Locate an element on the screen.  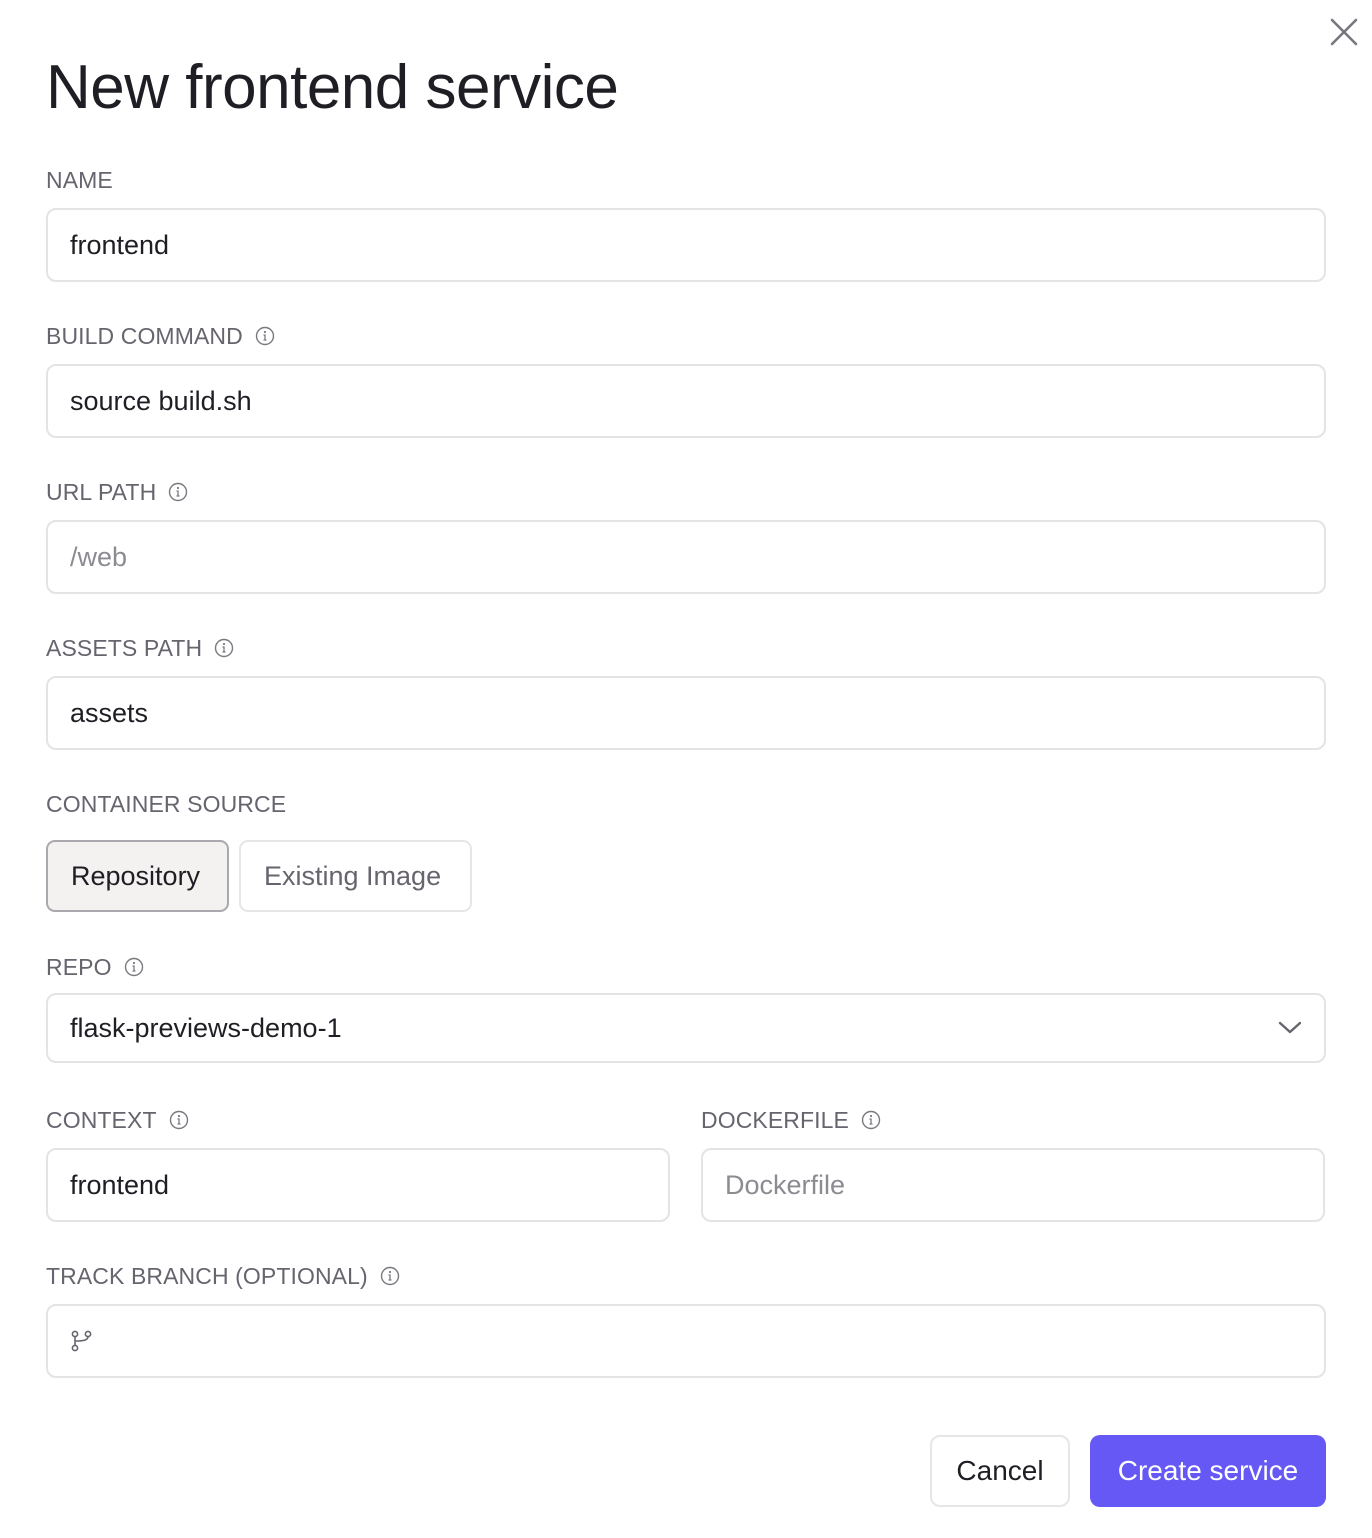
repository-option: Repository is located at coordinates (137, 876).